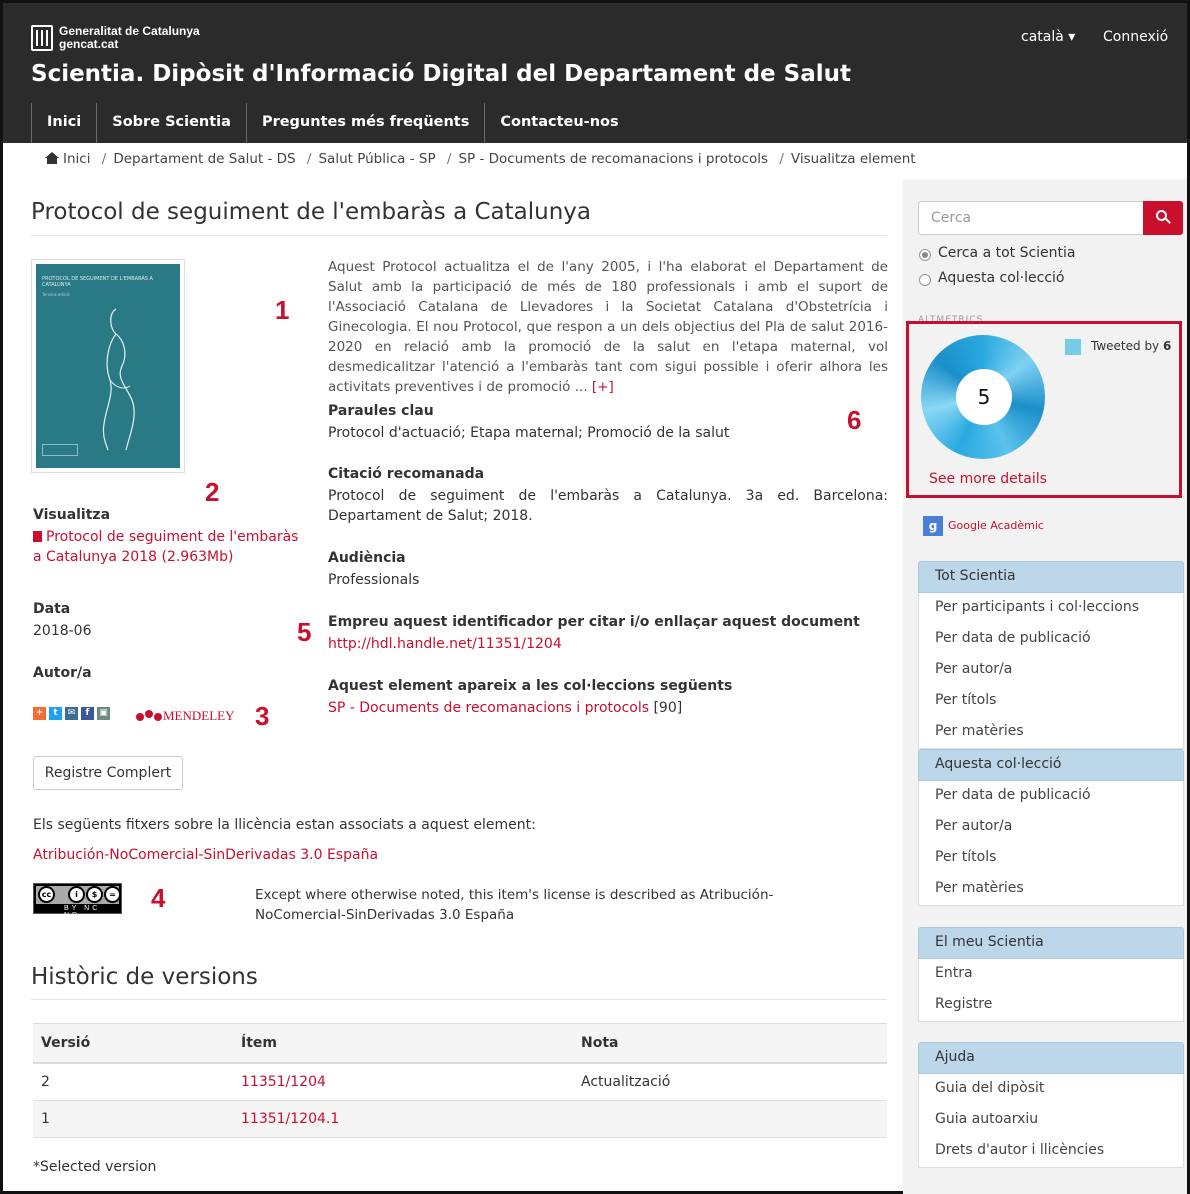  What do you see at coordinates (62, 673) in the screenshot?
I see `author-label: Autor/a` at bounding box center [62, 673].